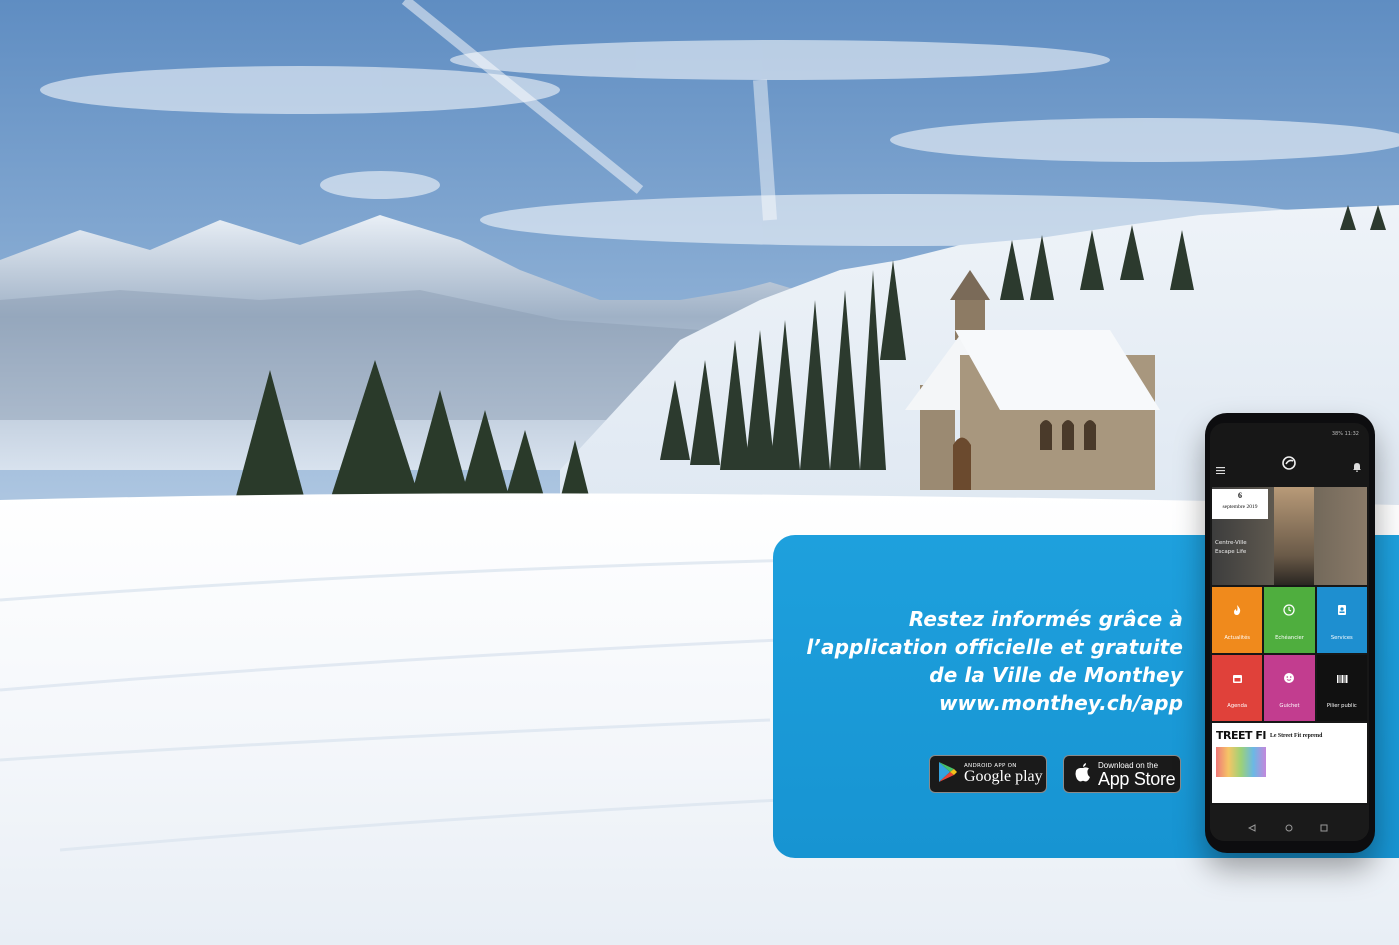 The height and width of the screenshot is (945, 1399). What do you see at coordinates (1137, 778) in the screenshot?
I see `app-store-text: App Store` at bounding box center [1137, 778].